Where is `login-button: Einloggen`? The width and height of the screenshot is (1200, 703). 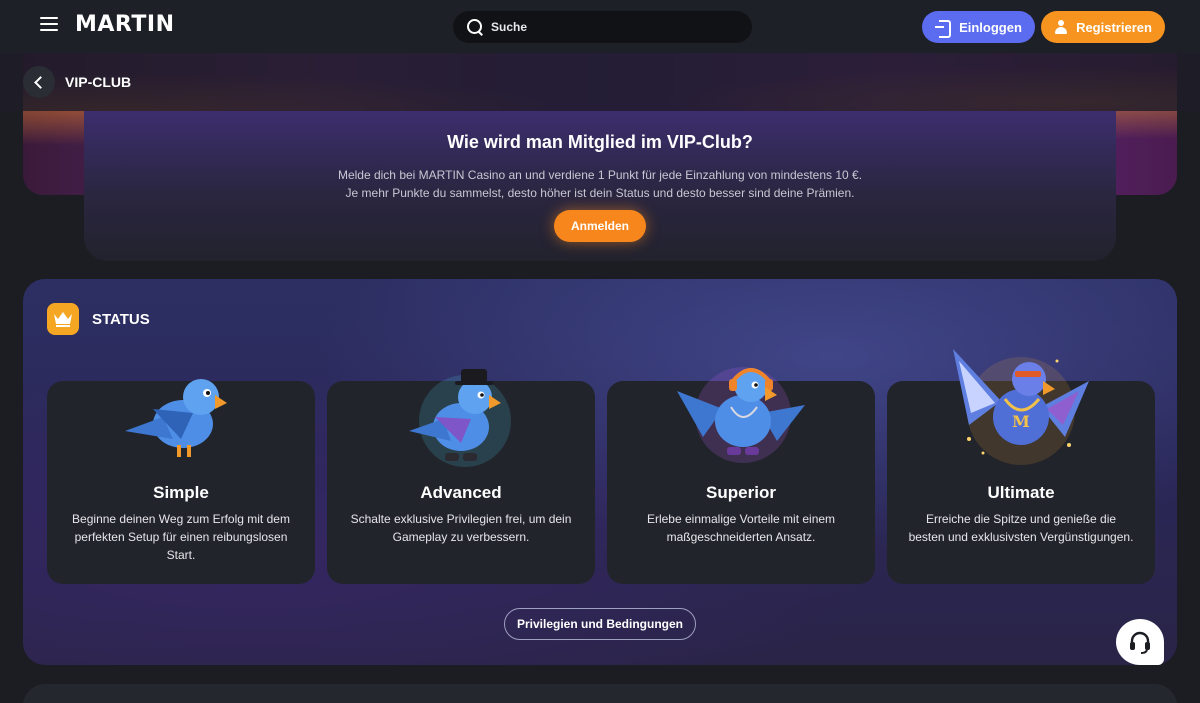 login-button: Einloggen is located at coordinates (978, 27).